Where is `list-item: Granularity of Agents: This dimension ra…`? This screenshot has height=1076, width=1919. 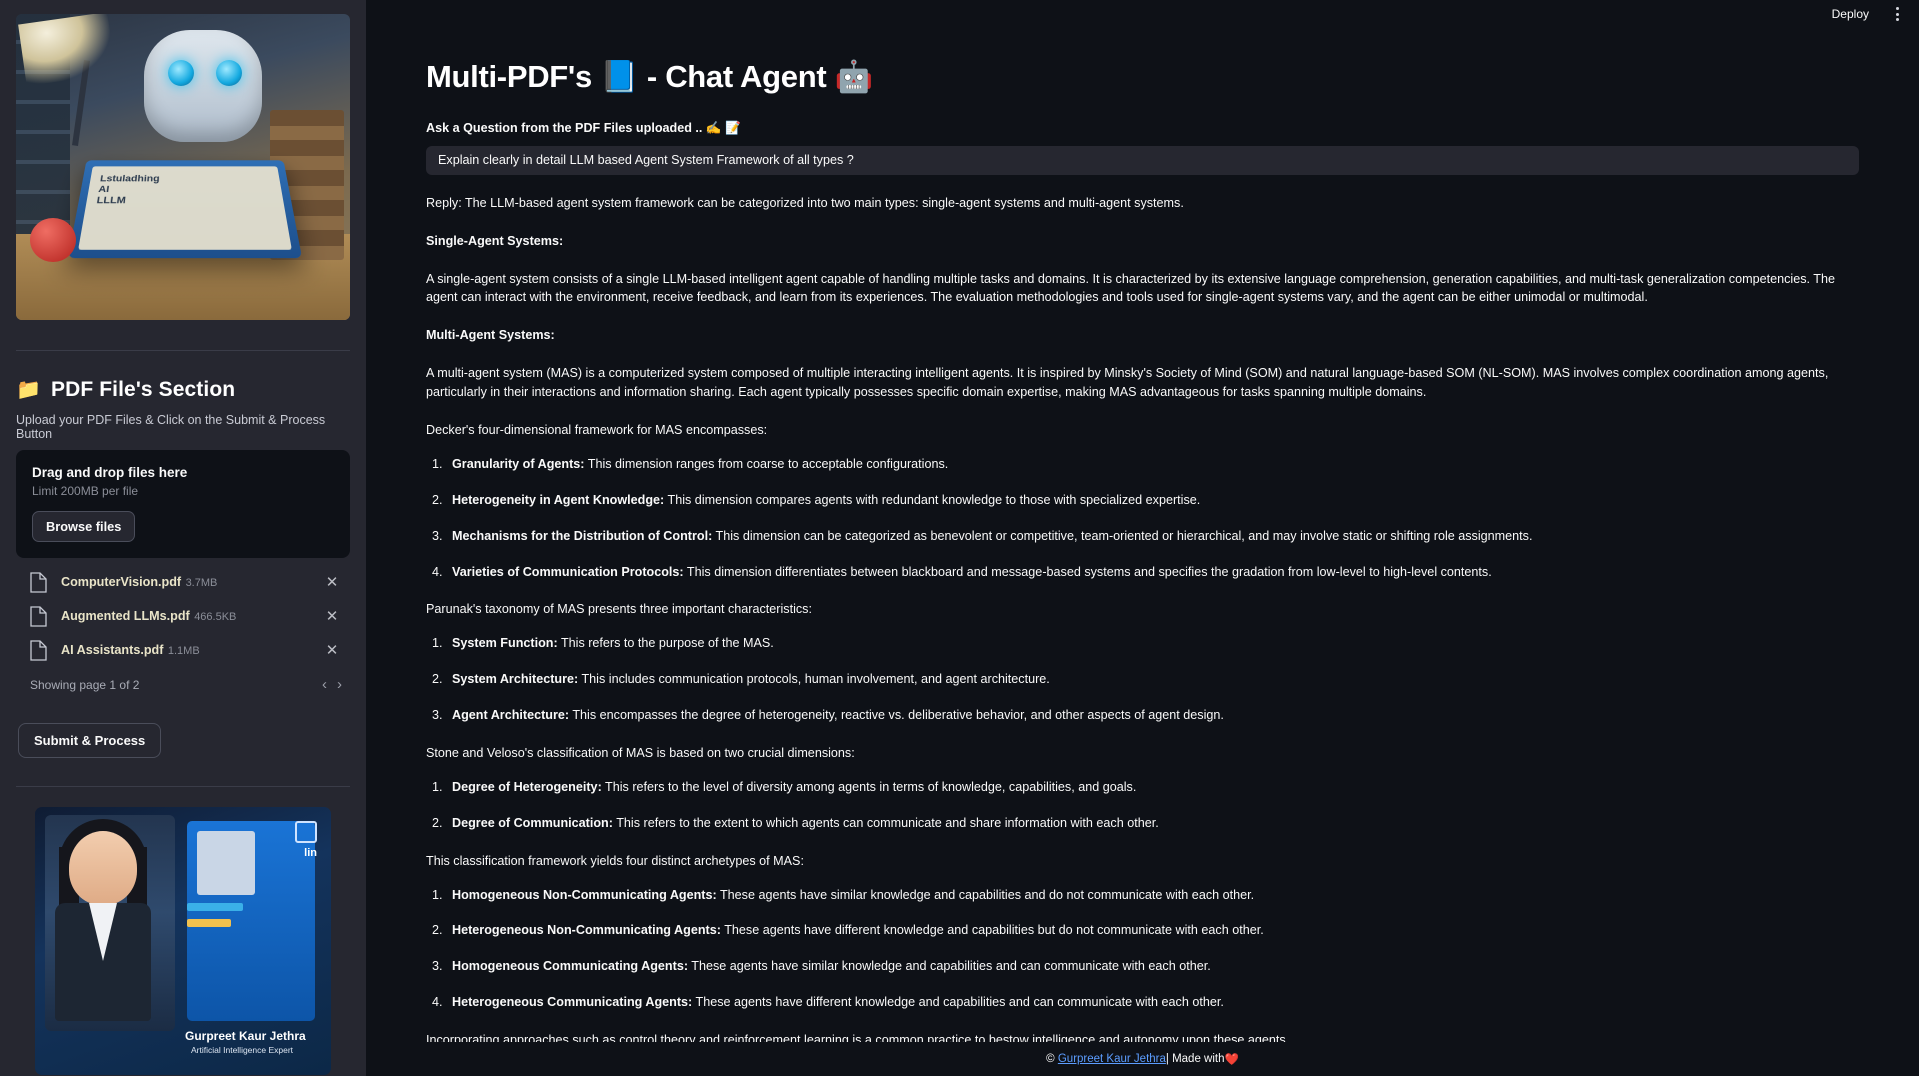
list-item: Granularity of Agents: This dimension ra… is located at coordinates (1142, 464).